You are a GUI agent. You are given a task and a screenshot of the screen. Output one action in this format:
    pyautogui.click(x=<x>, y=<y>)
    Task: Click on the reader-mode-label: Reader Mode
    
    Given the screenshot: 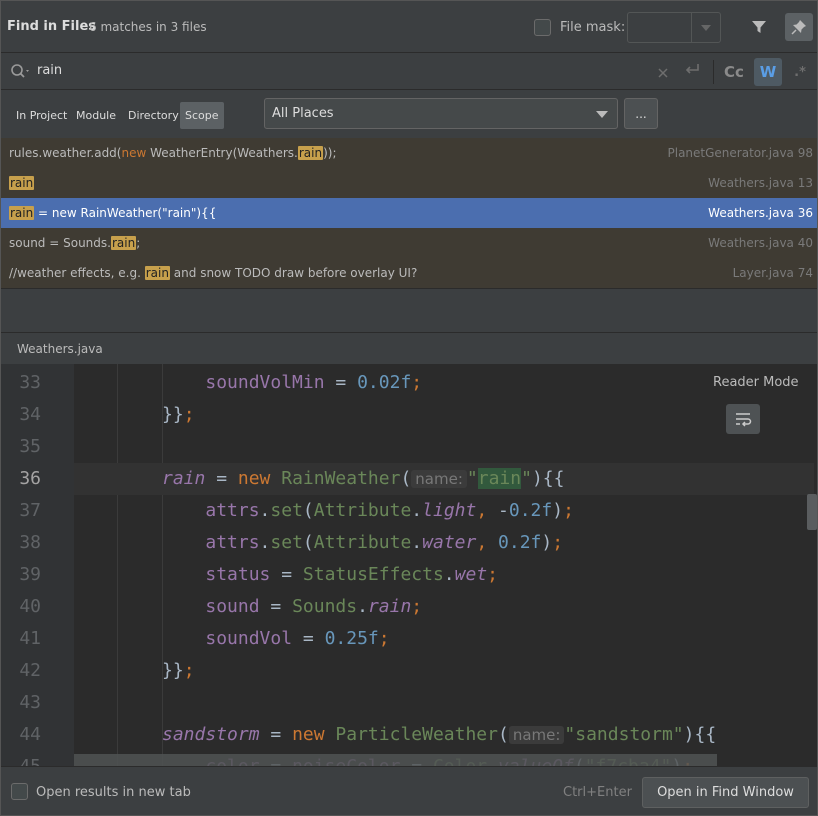 What is the action you would take?
    pyautogui.click(x=756, y=382)
    